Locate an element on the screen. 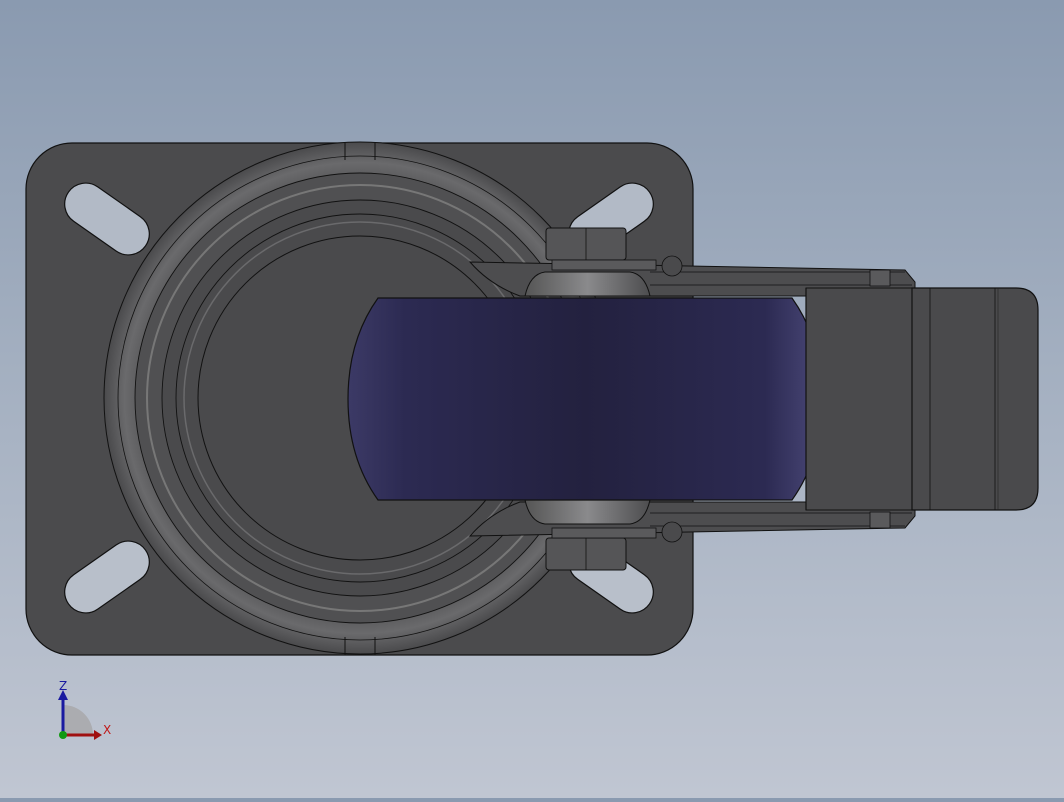 Image resolution: width=1064 pixels, height=802 pixels. x-axis-label: X is located at coordinates (107, 730).